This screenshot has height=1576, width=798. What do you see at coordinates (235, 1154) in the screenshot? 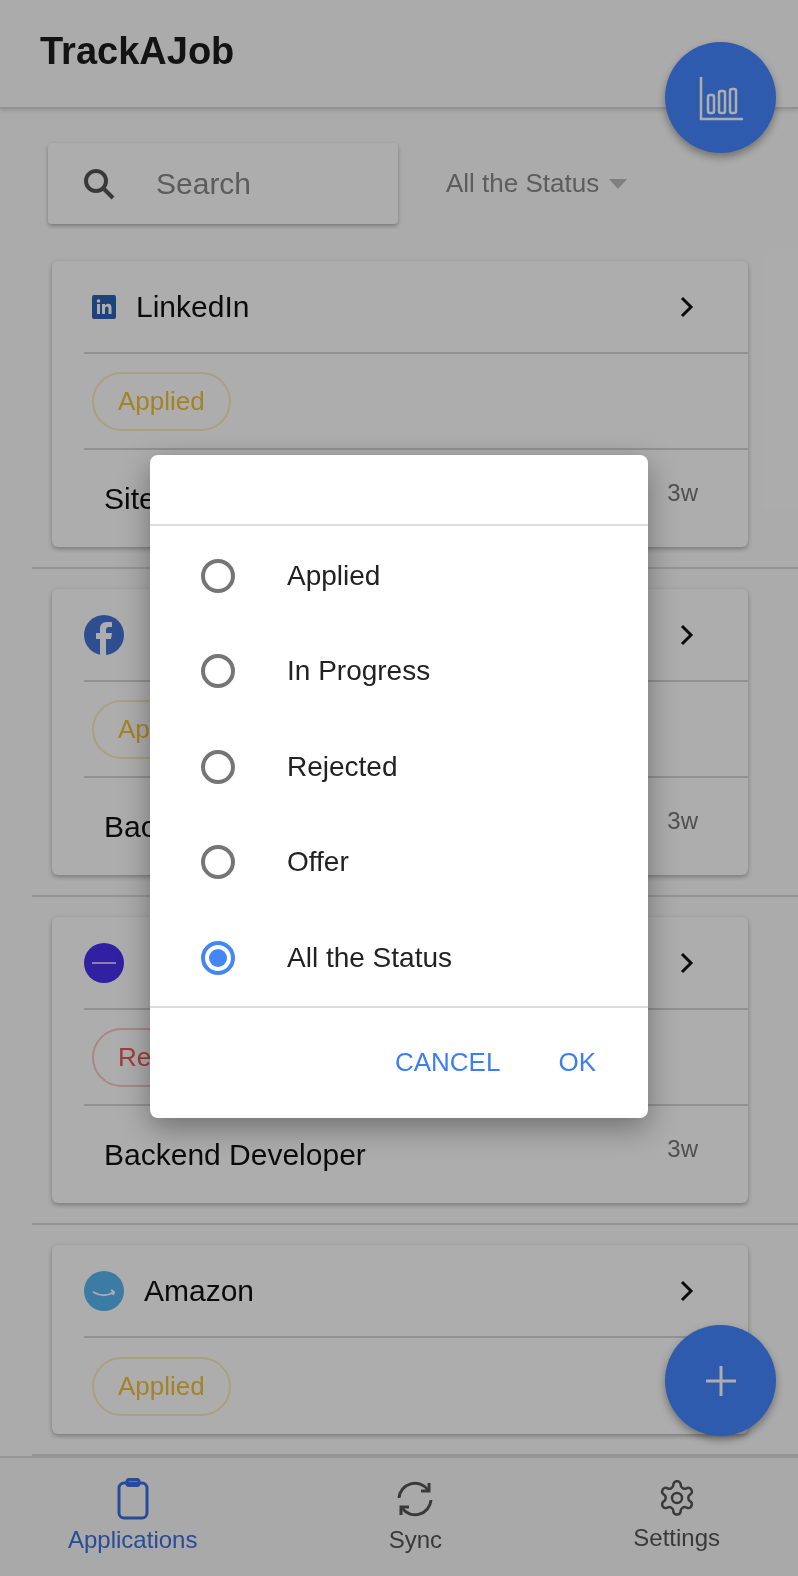
I see `job-position: Backend Developer` at bounding box center [235, 1154].